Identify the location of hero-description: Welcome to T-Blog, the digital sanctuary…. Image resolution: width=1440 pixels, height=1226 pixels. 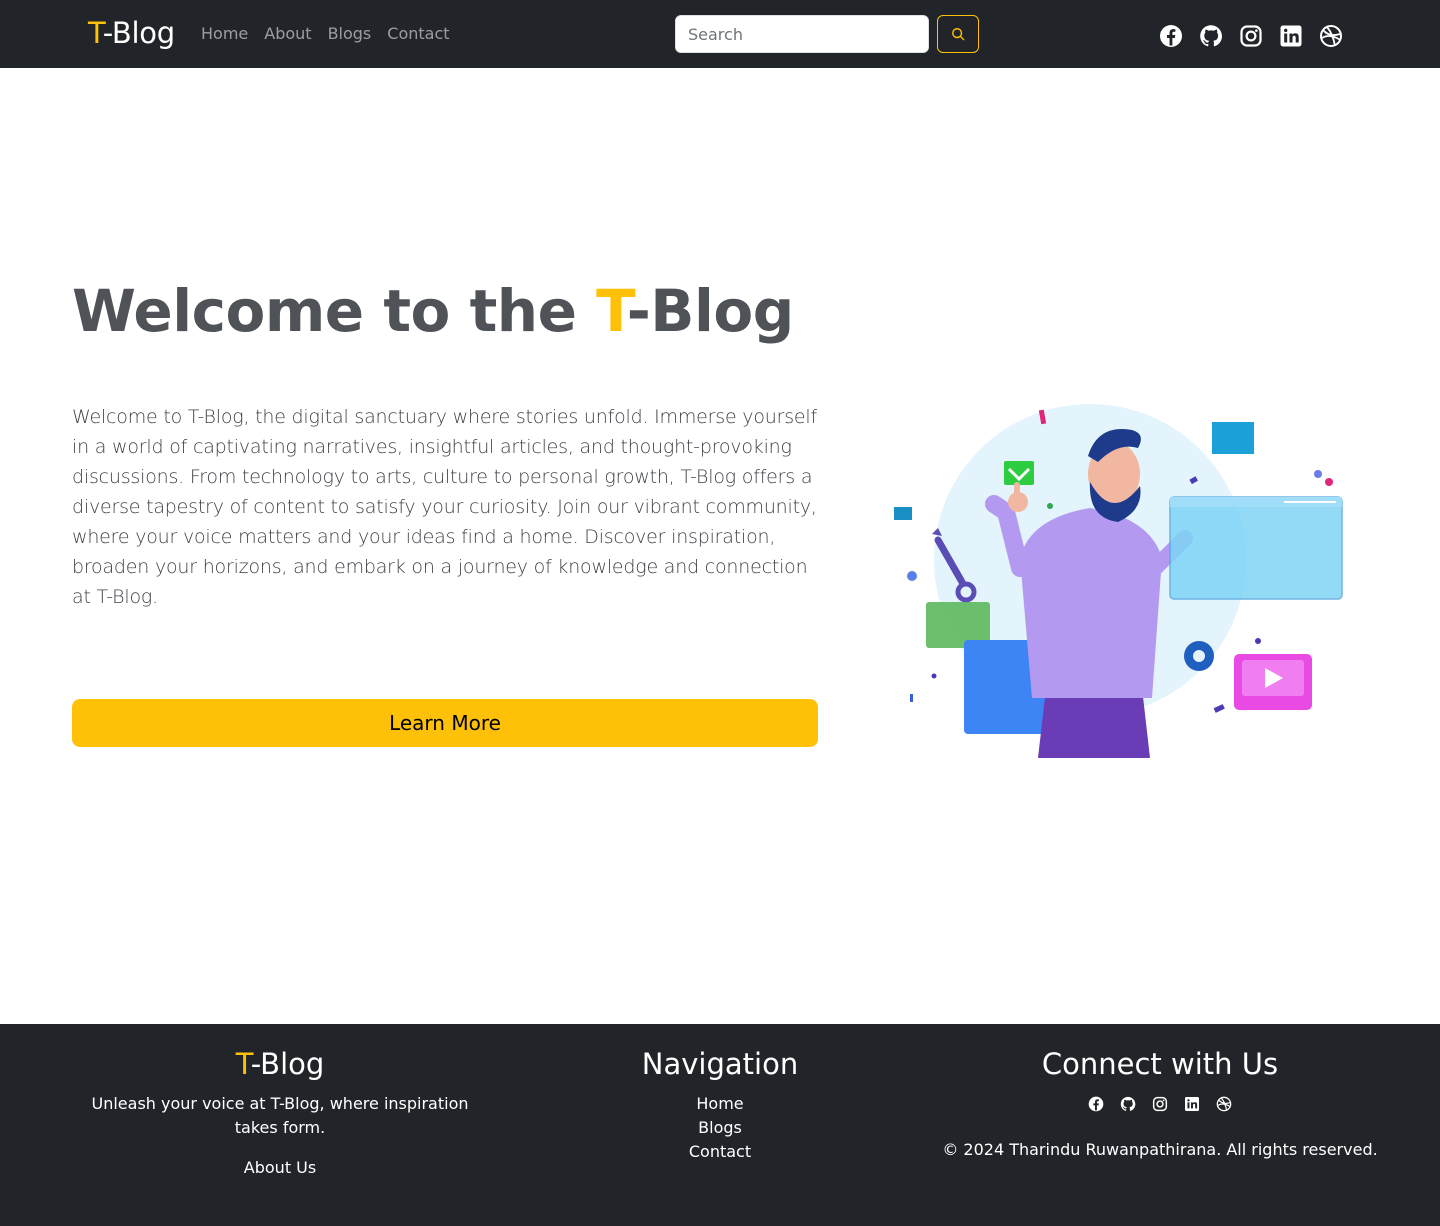
(444, 507).